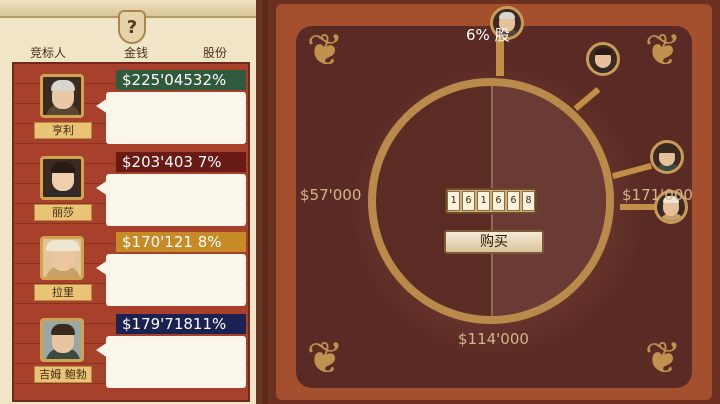 The width and height of the screenshot is (720, 404). What do you see at coordinates (63, 374) in the screenshot?
I see `bidder-name: 吉姆 鲍勃` at bounding box center [63, 374].